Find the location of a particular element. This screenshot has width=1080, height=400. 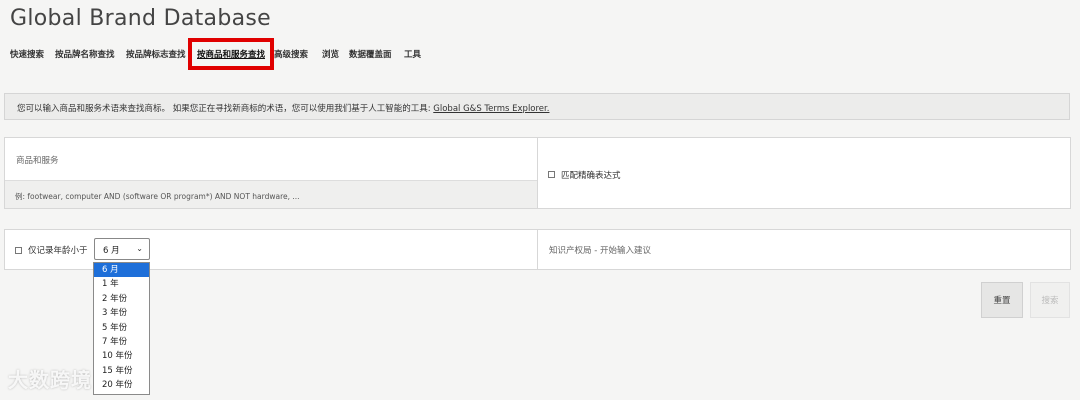

terms-explorer-link: Global G&S Terms Explorer. is located at coordinates (491, 109).